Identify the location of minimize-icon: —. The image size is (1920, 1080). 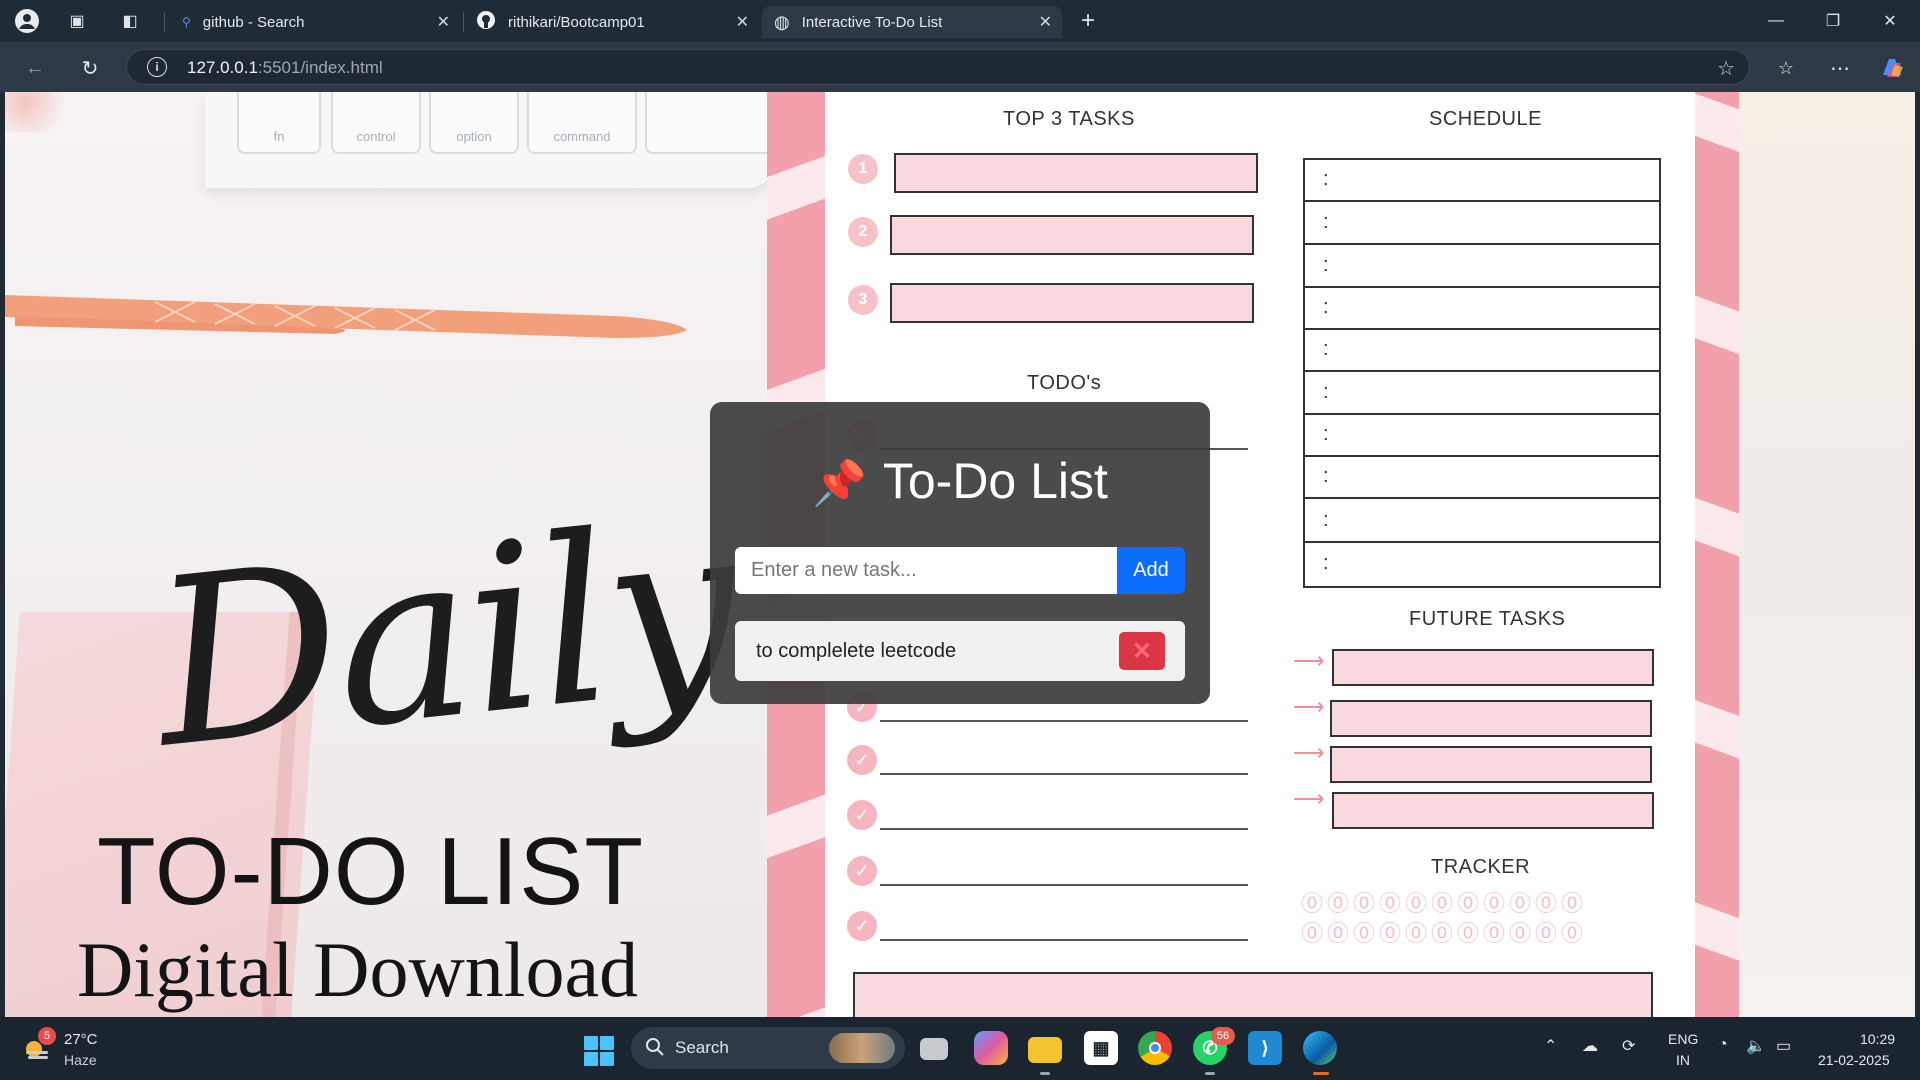
(1776, 21).